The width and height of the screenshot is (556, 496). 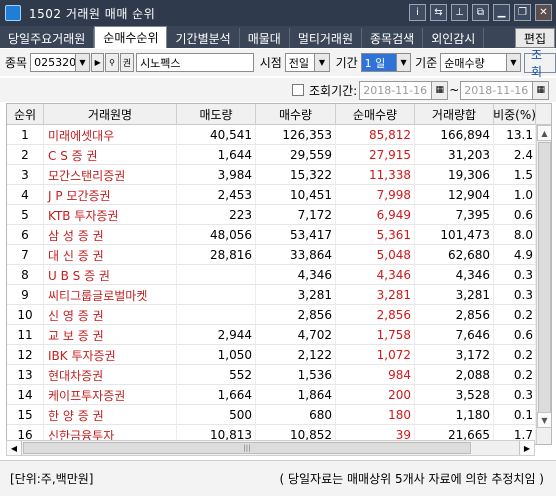 What do you see at coordinates (515, 415) in the screenshot?
I see `row-ratio: 0.1` at bounding box center [515, 415].